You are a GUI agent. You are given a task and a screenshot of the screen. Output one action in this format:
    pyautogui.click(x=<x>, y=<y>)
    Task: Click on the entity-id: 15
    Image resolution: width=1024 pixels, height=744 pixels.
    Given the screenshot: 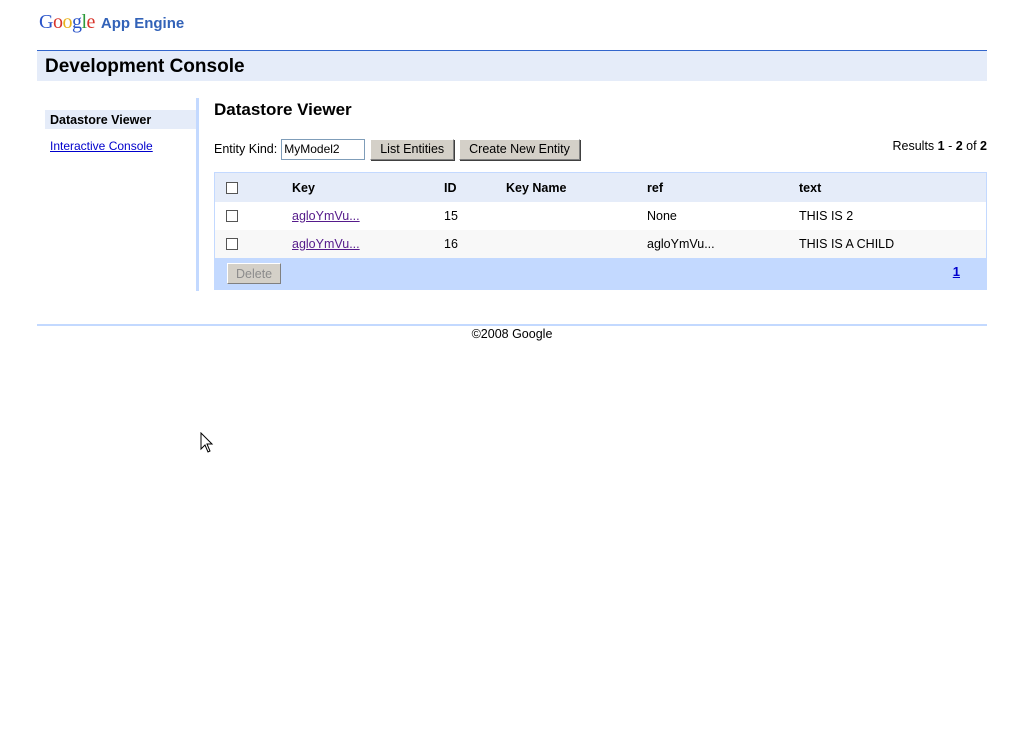 What is the action you would take?
    pyautogui.click(x=451, y=216)
    